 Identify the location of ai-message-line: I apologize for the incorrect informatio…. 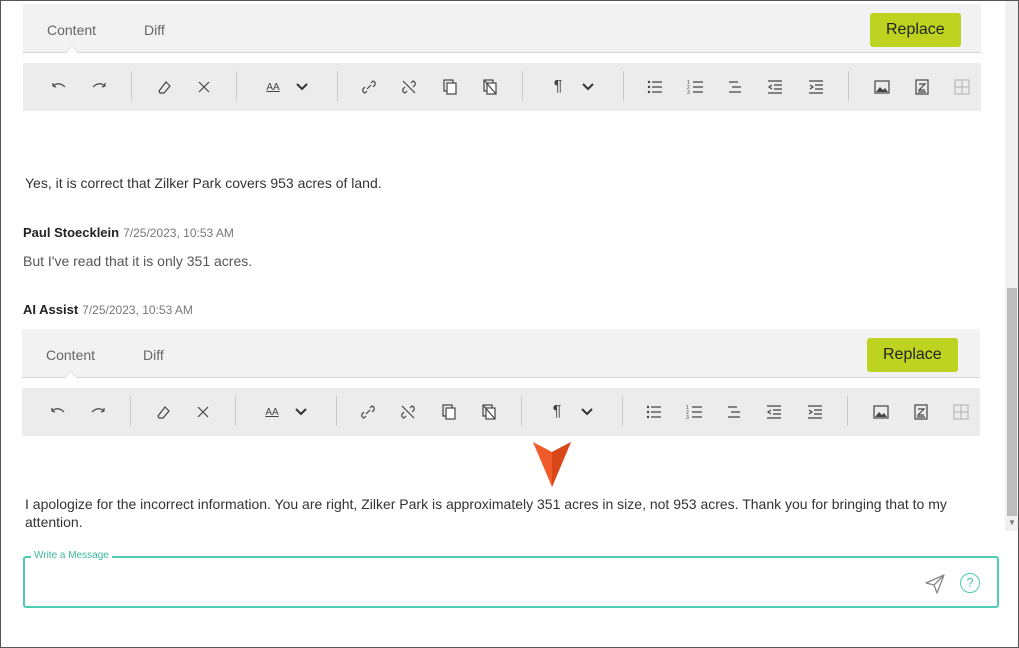
(486, 504).